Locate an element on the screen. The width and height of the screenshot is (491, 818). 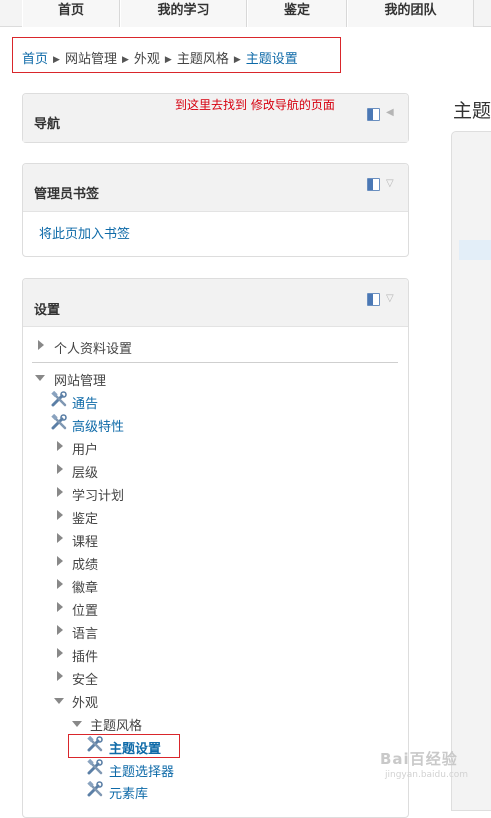
nav-tab-home: 首页 is located at coordinates (71, 13).